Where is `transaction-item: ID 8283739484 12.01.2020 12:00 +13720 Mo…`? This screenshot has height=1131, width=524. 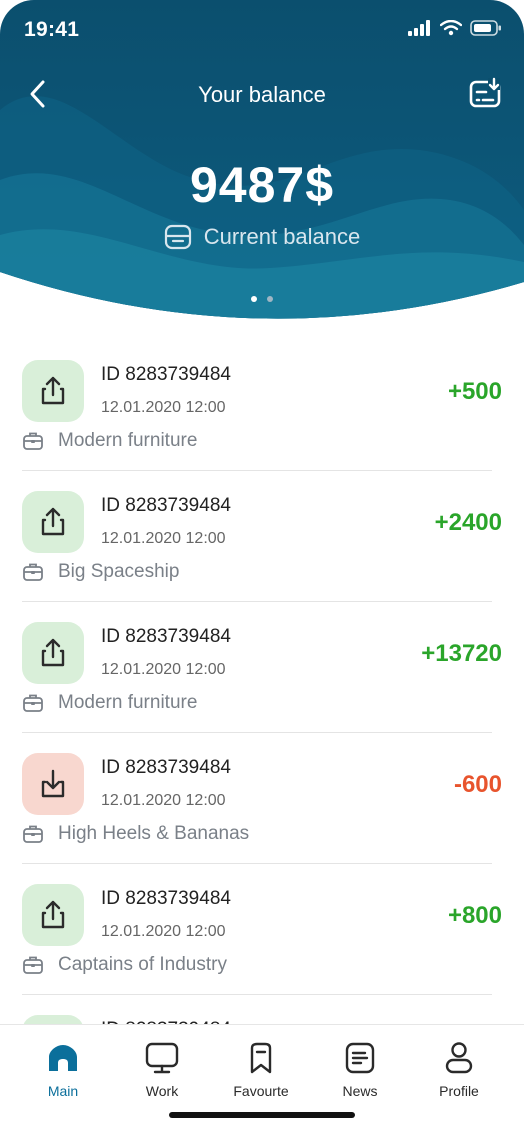
transaction-item: ID 8283739484 12.01.2020 12:00 +13720 Mo… is located at coordinates (262, 687).